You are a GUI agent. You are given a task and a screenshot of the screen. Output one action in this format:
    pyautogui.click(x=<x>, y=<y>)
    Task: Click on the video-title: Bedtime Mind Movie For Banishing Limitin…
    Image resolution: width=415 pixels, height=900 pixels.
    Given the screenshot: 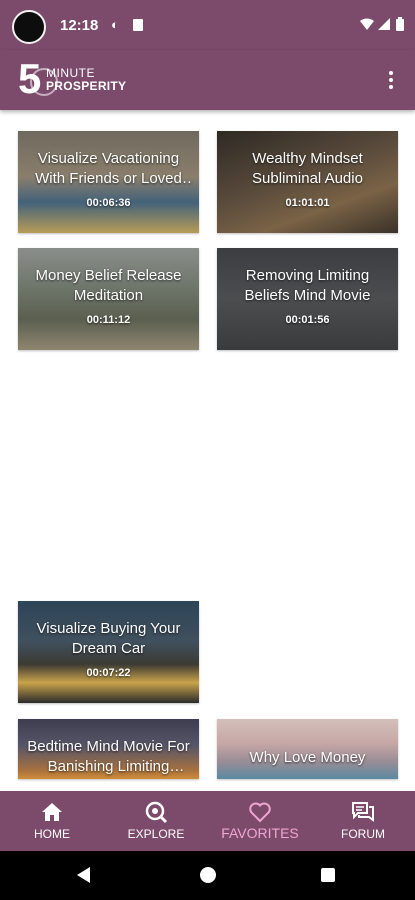 What is the action you would take?
    pyautogui.click(x=108, y=756)
    